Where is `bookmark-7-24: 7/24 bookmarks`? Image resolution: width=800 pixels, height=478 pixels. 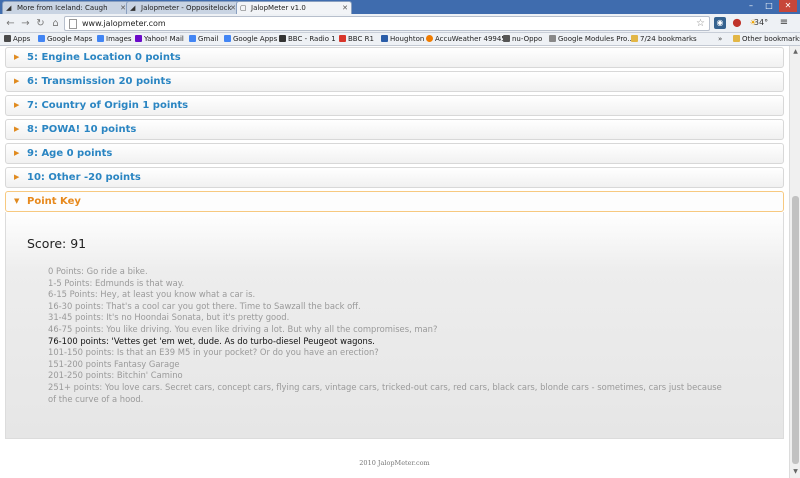
bookmark-7-24: 7/24 bookmarks is located at coordinates (664, 39).